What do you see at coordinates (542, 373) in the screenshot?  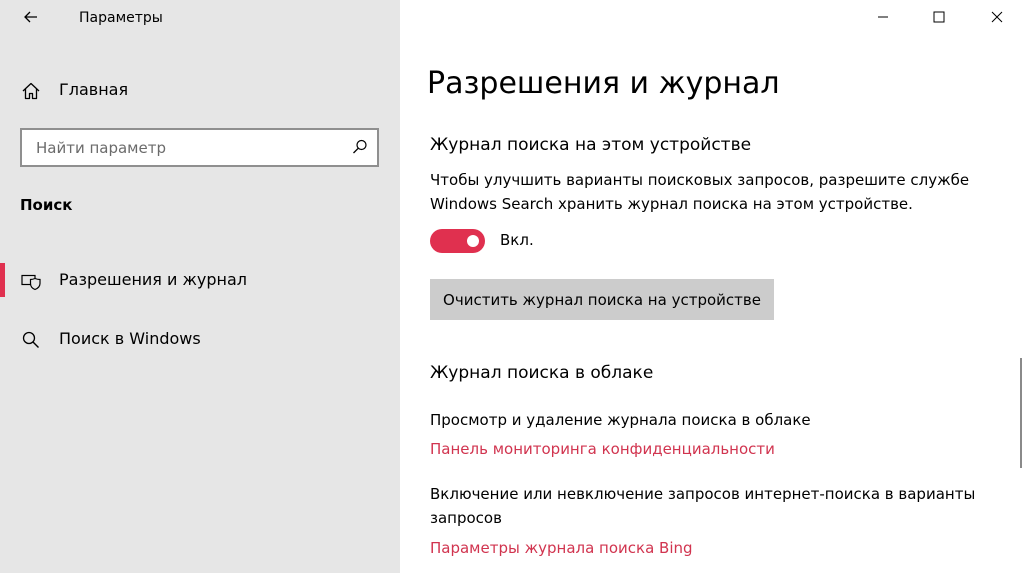 I see `cloud-history-heading: Журнал поиска в облаке` at bounding box center [542, 373].